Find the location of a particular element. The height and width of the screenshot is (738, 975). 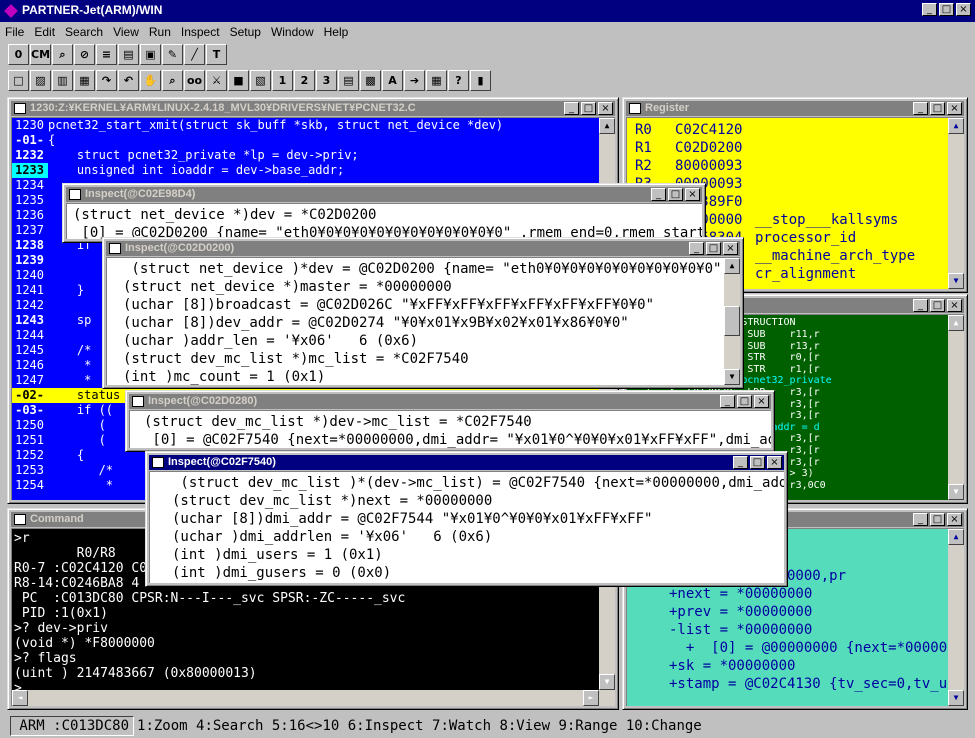

line-number: 1246 is located at coordinates (30, 365).